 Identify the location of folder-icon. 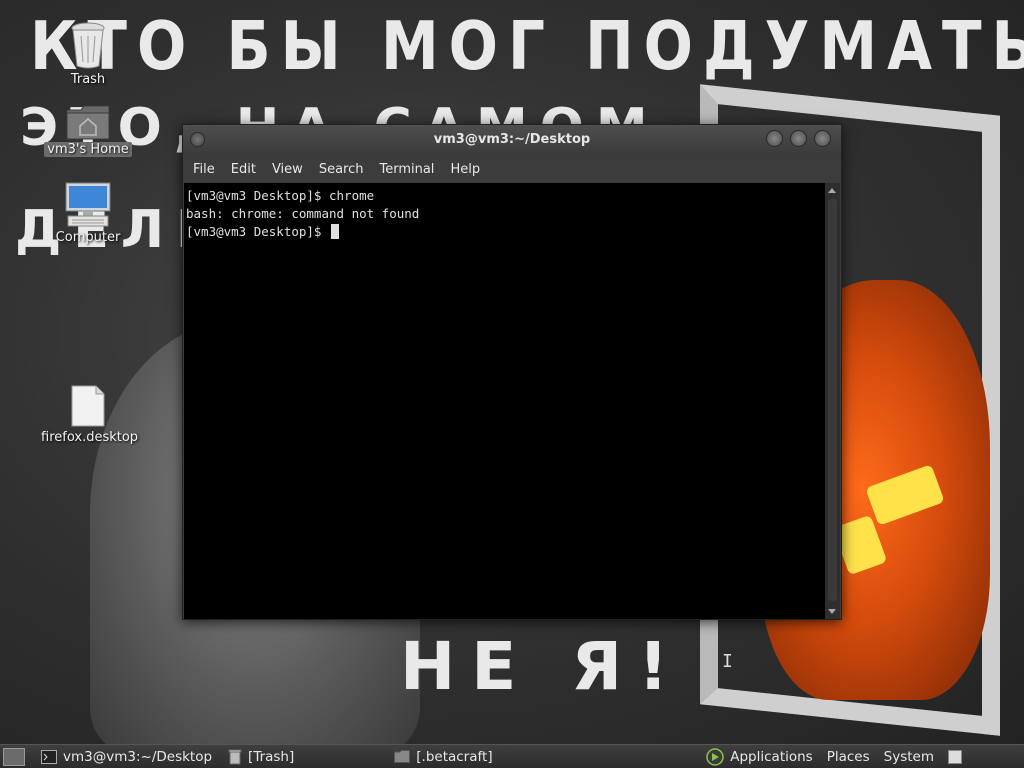
(402, 756).